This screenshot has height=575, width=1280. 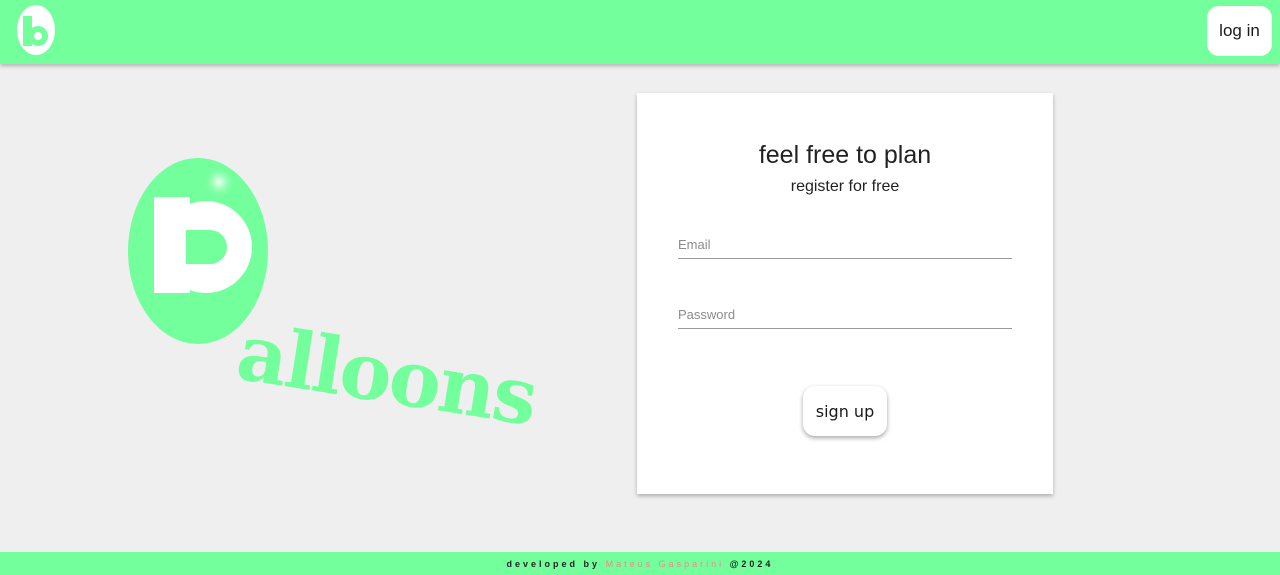 What do you see at coordinates (640, 32) in the screenshot?
I see `top-bar: log in` at bounding box center [640, 32].